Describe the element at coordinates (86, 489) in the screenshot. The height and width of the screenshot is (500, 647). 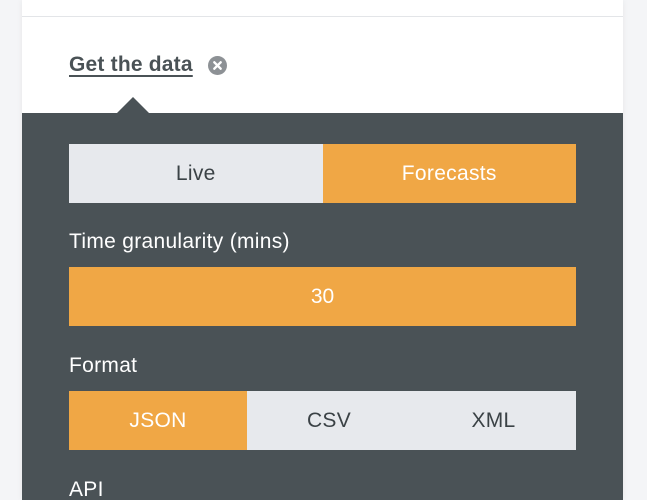
I see `api-label: API` at that location.